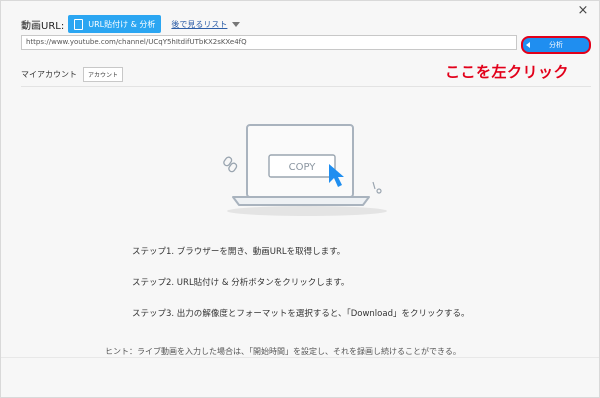 The height and width of the screenshot is (398, 600). I want to click on bottom-divider, so click(300, 357).